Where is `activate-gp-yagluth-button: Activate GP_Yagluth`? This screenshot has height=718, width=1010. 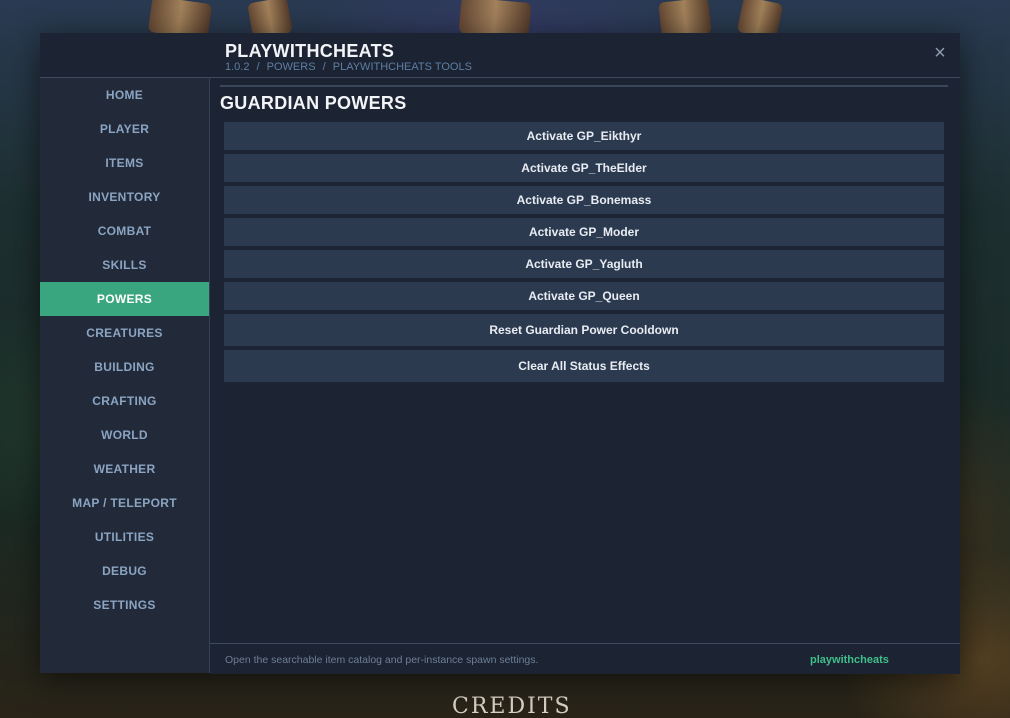
activate-gp-yagluth-button: Activate GP_Yagluth is located at coordinates (584, 264).